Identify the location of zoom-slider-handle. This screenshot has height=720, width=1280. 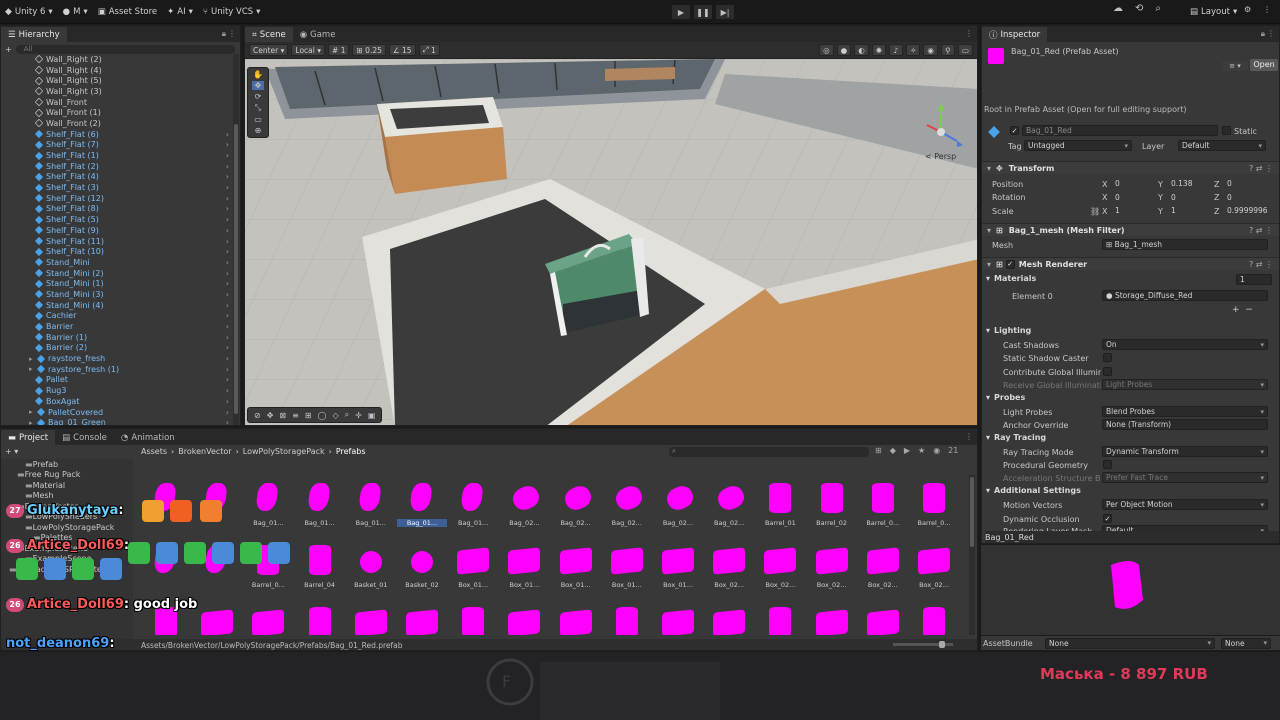
(942, 644).